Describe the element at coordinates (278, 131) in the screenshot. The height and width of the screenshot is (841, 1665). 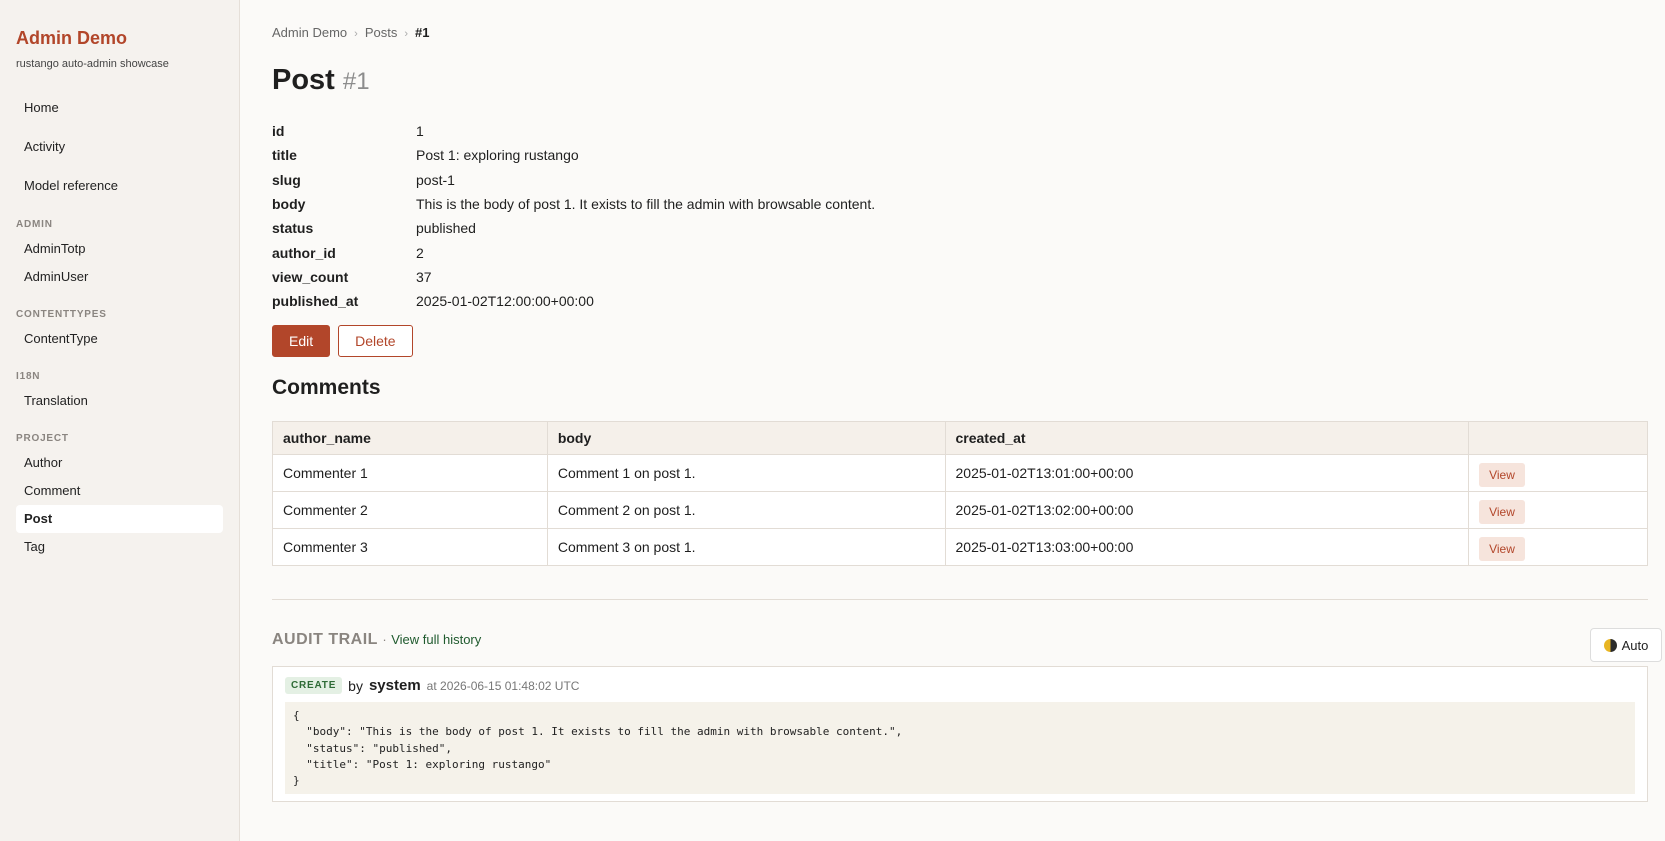
I see `field-key: id` at that location.